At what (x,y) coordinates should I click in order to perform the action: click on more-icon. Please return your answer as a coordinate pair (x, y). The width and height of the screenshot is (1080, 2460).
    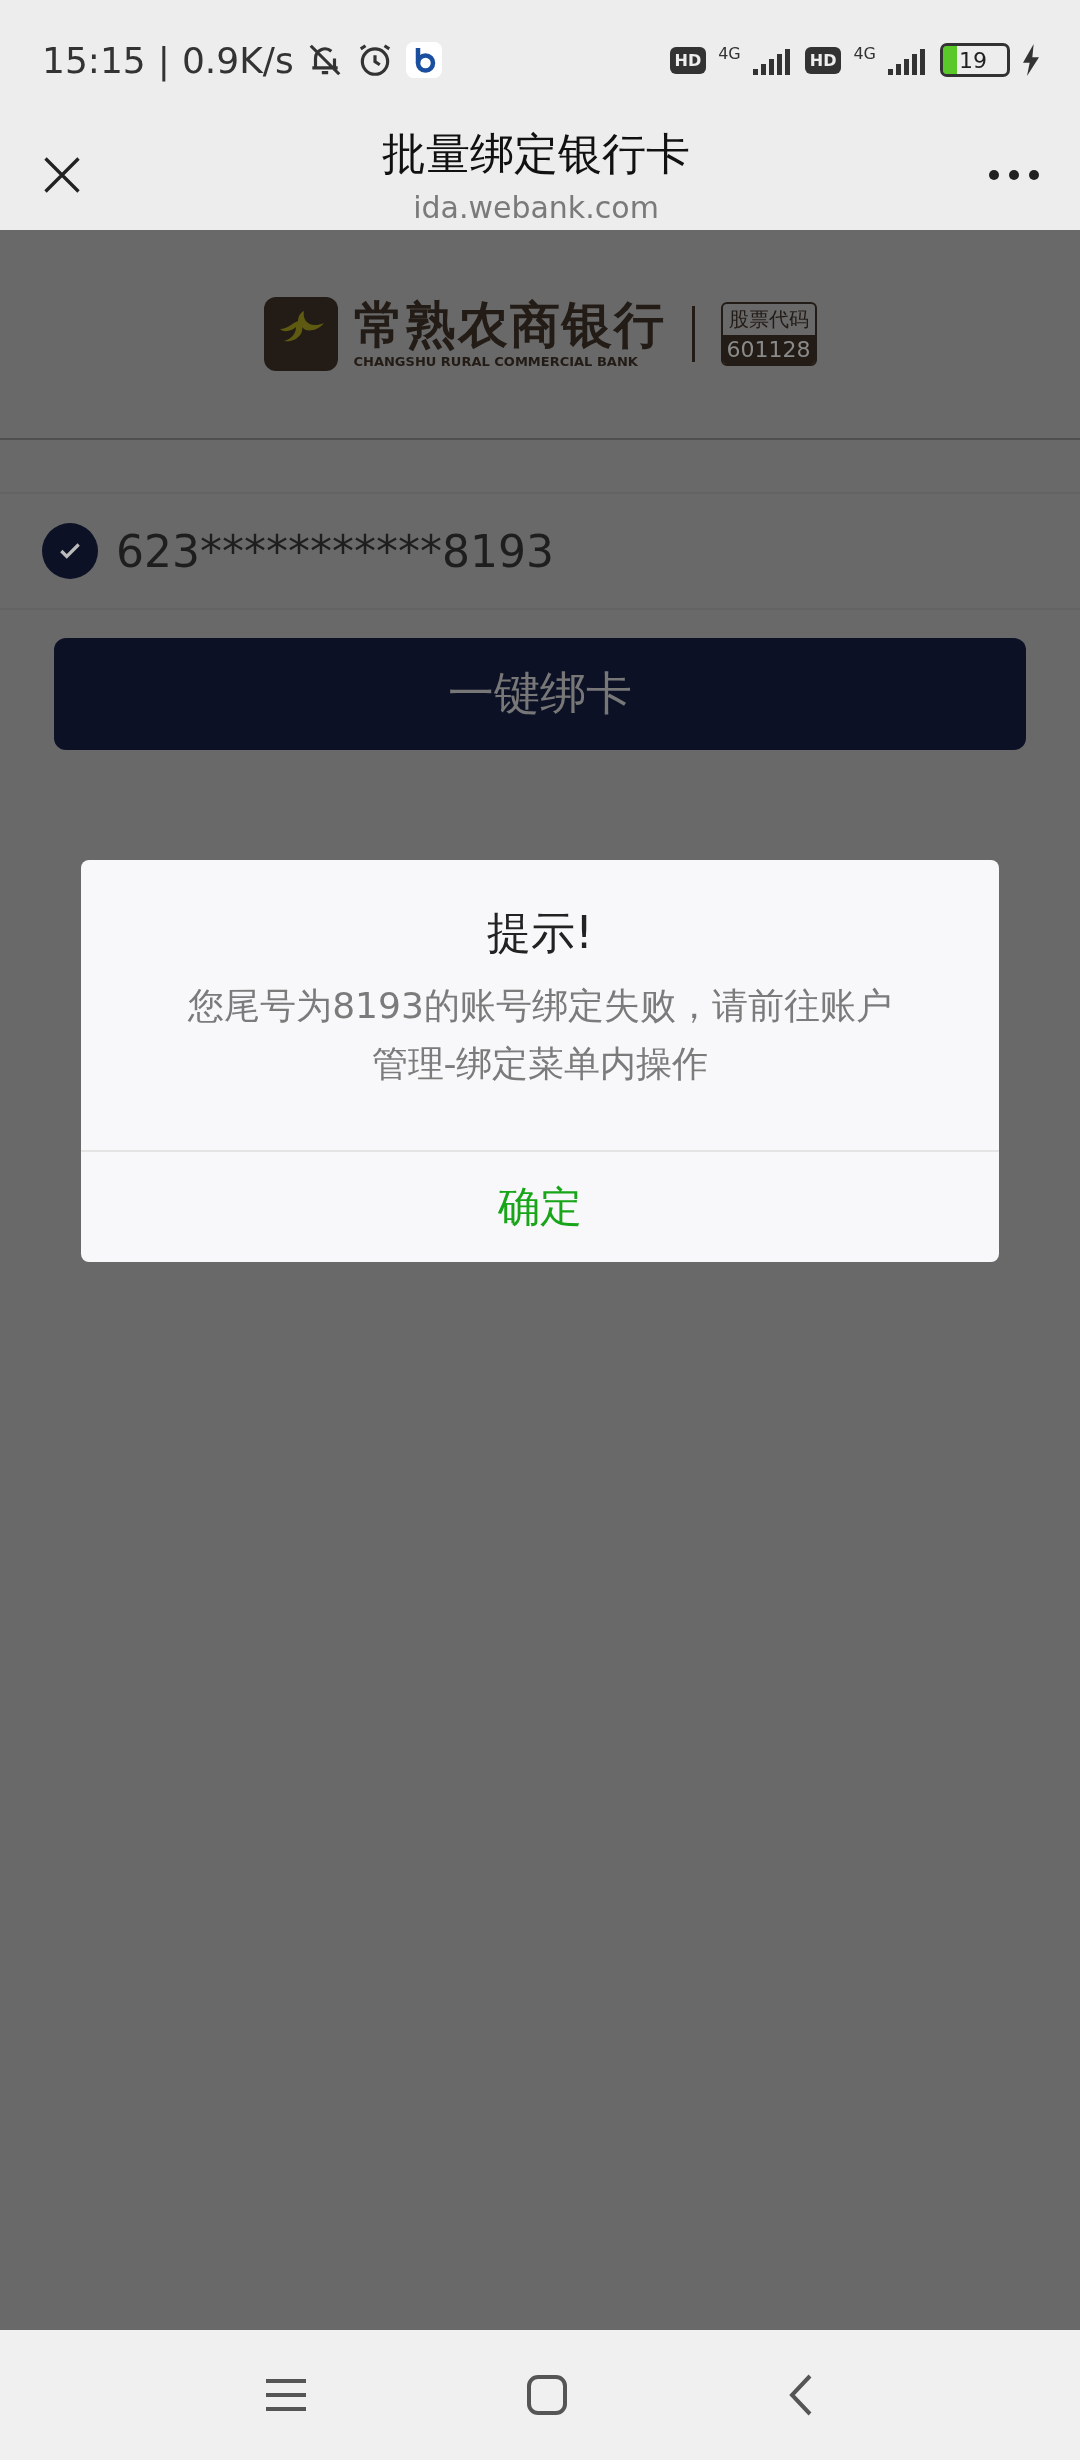
    Looking at the image, I should click on (1014, 175).